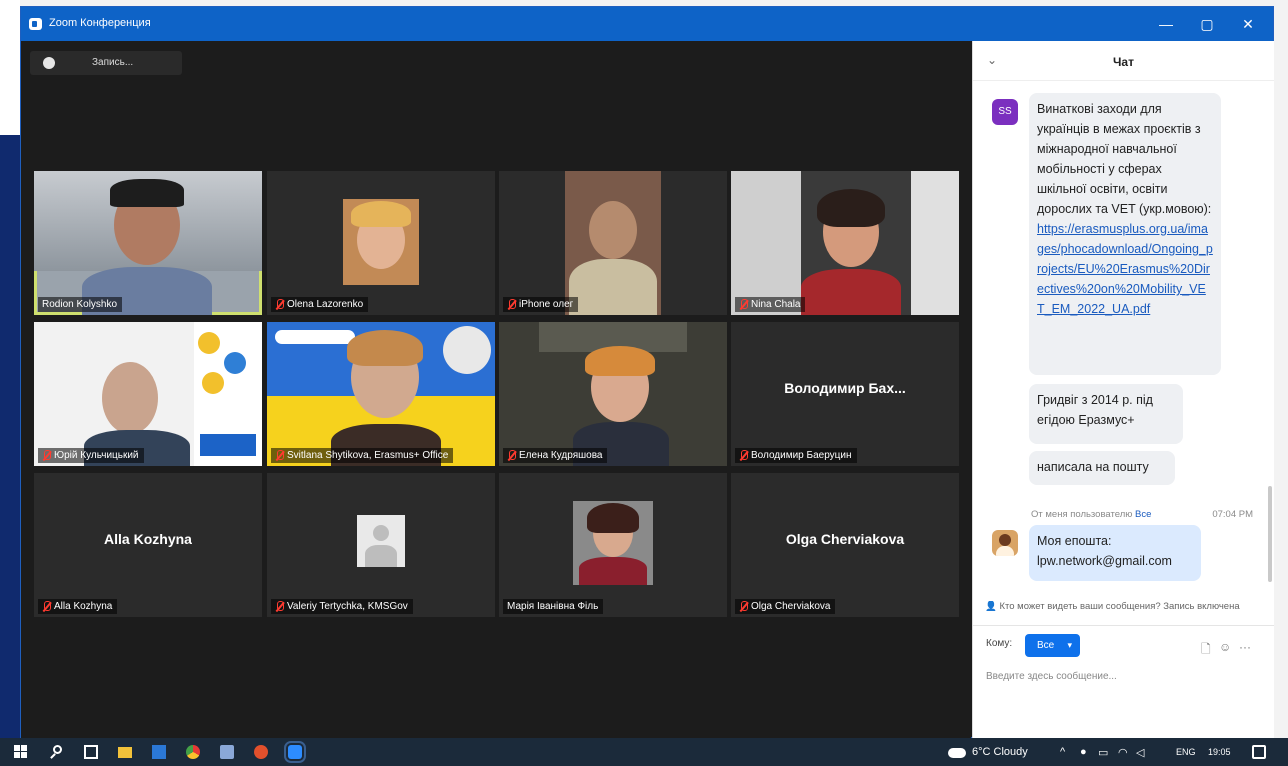  Describe the element at coordinates (1052, 645) in the screenshot. I see `recipient-dropdown: Все ▾` at that location.